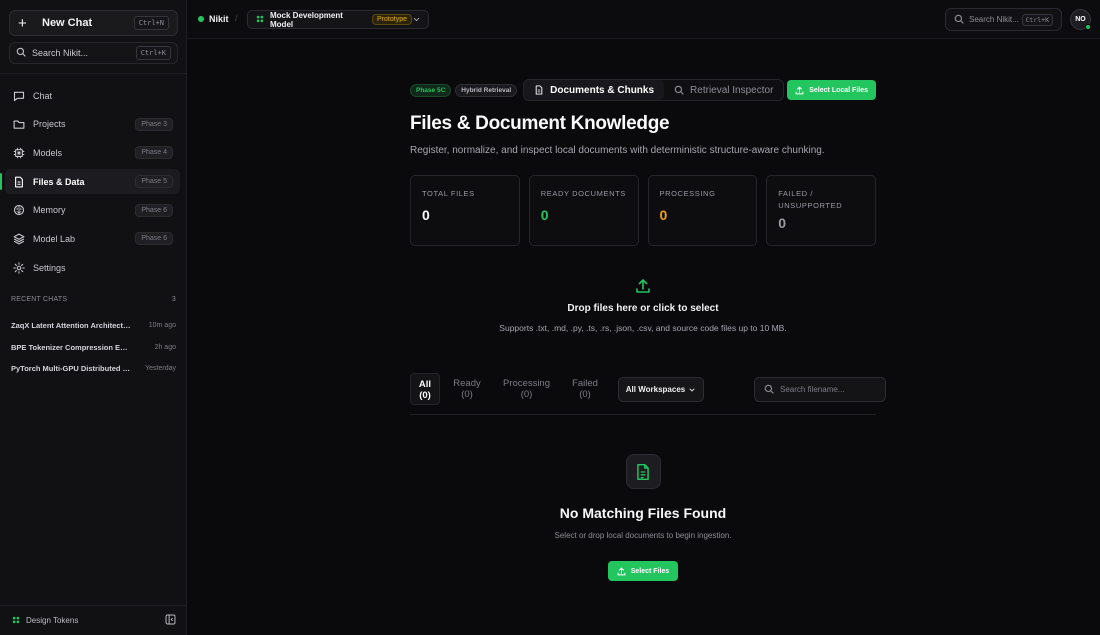 This screenshot has width=1100, height=635. I want to click on filter-tab-label: Ready, so click(467, 383).